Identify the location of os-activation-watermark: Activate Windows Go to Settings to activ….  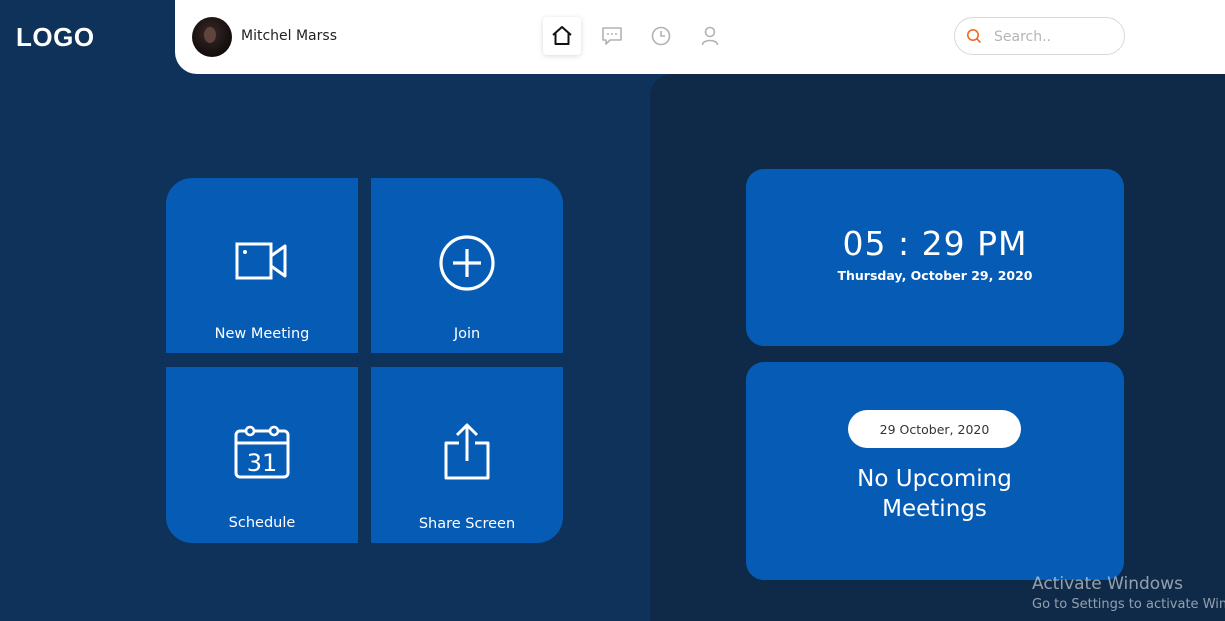
(1128, 593).